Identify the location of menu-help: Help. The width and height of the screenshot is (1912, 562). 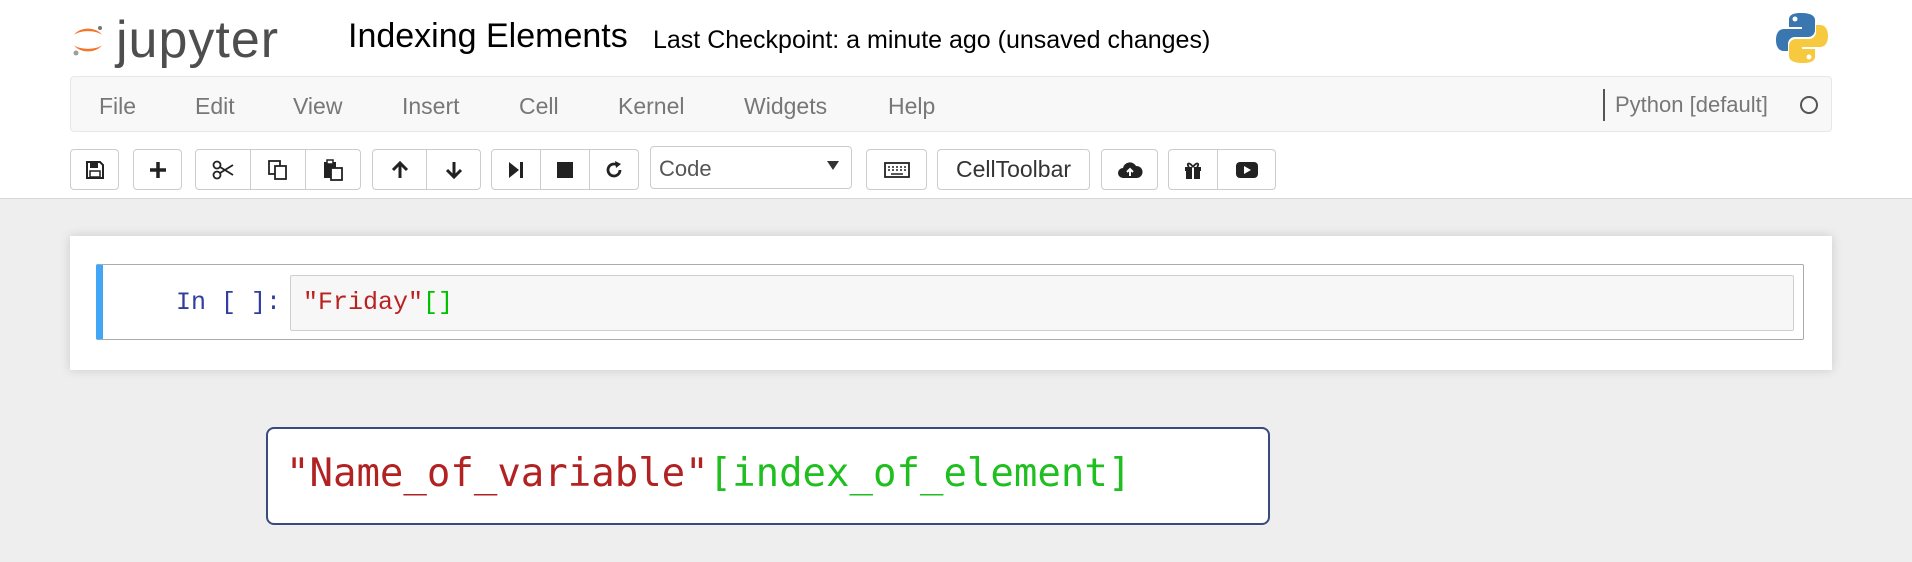
(911, 106).